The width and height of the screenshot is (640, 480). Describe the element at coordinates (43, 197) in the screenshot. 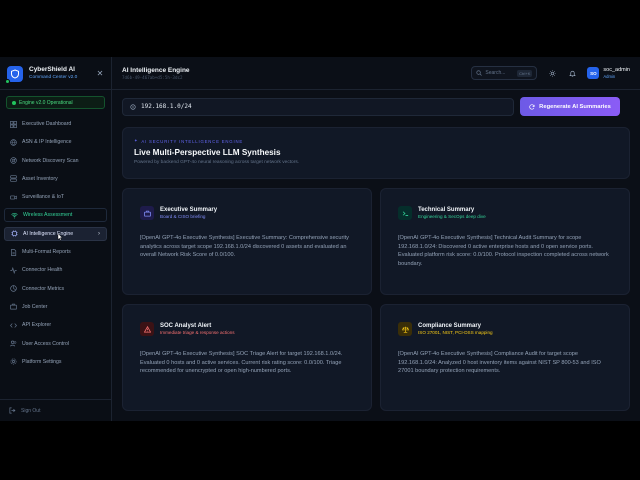

I see `sidebar-item-label: Surveillance & IoT` at that location.